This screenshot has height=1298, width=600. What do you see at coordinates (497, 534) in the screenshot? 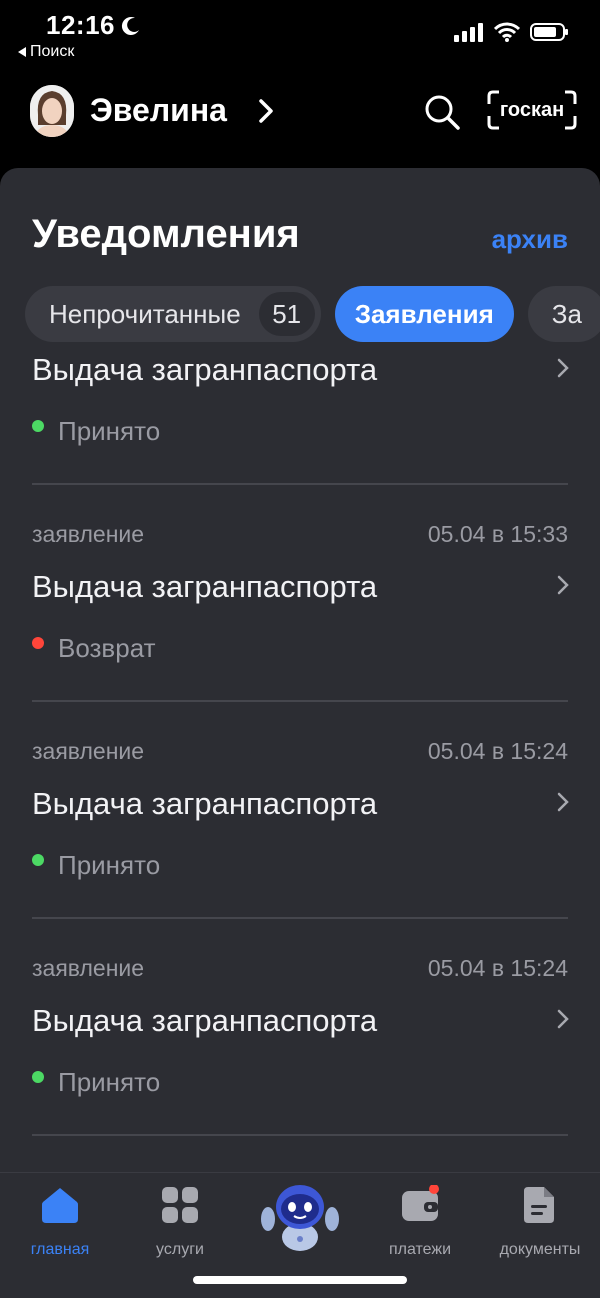
I see `item-date: 05.04 в 15:33` at bounding box center [497, 534].